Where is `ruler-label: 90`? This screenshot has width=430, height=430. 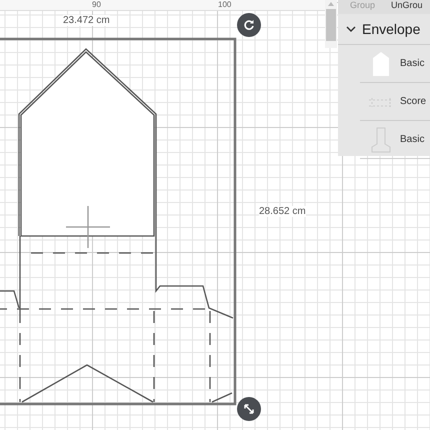
ruler-label: 90 is located at coordinates (96, 4).